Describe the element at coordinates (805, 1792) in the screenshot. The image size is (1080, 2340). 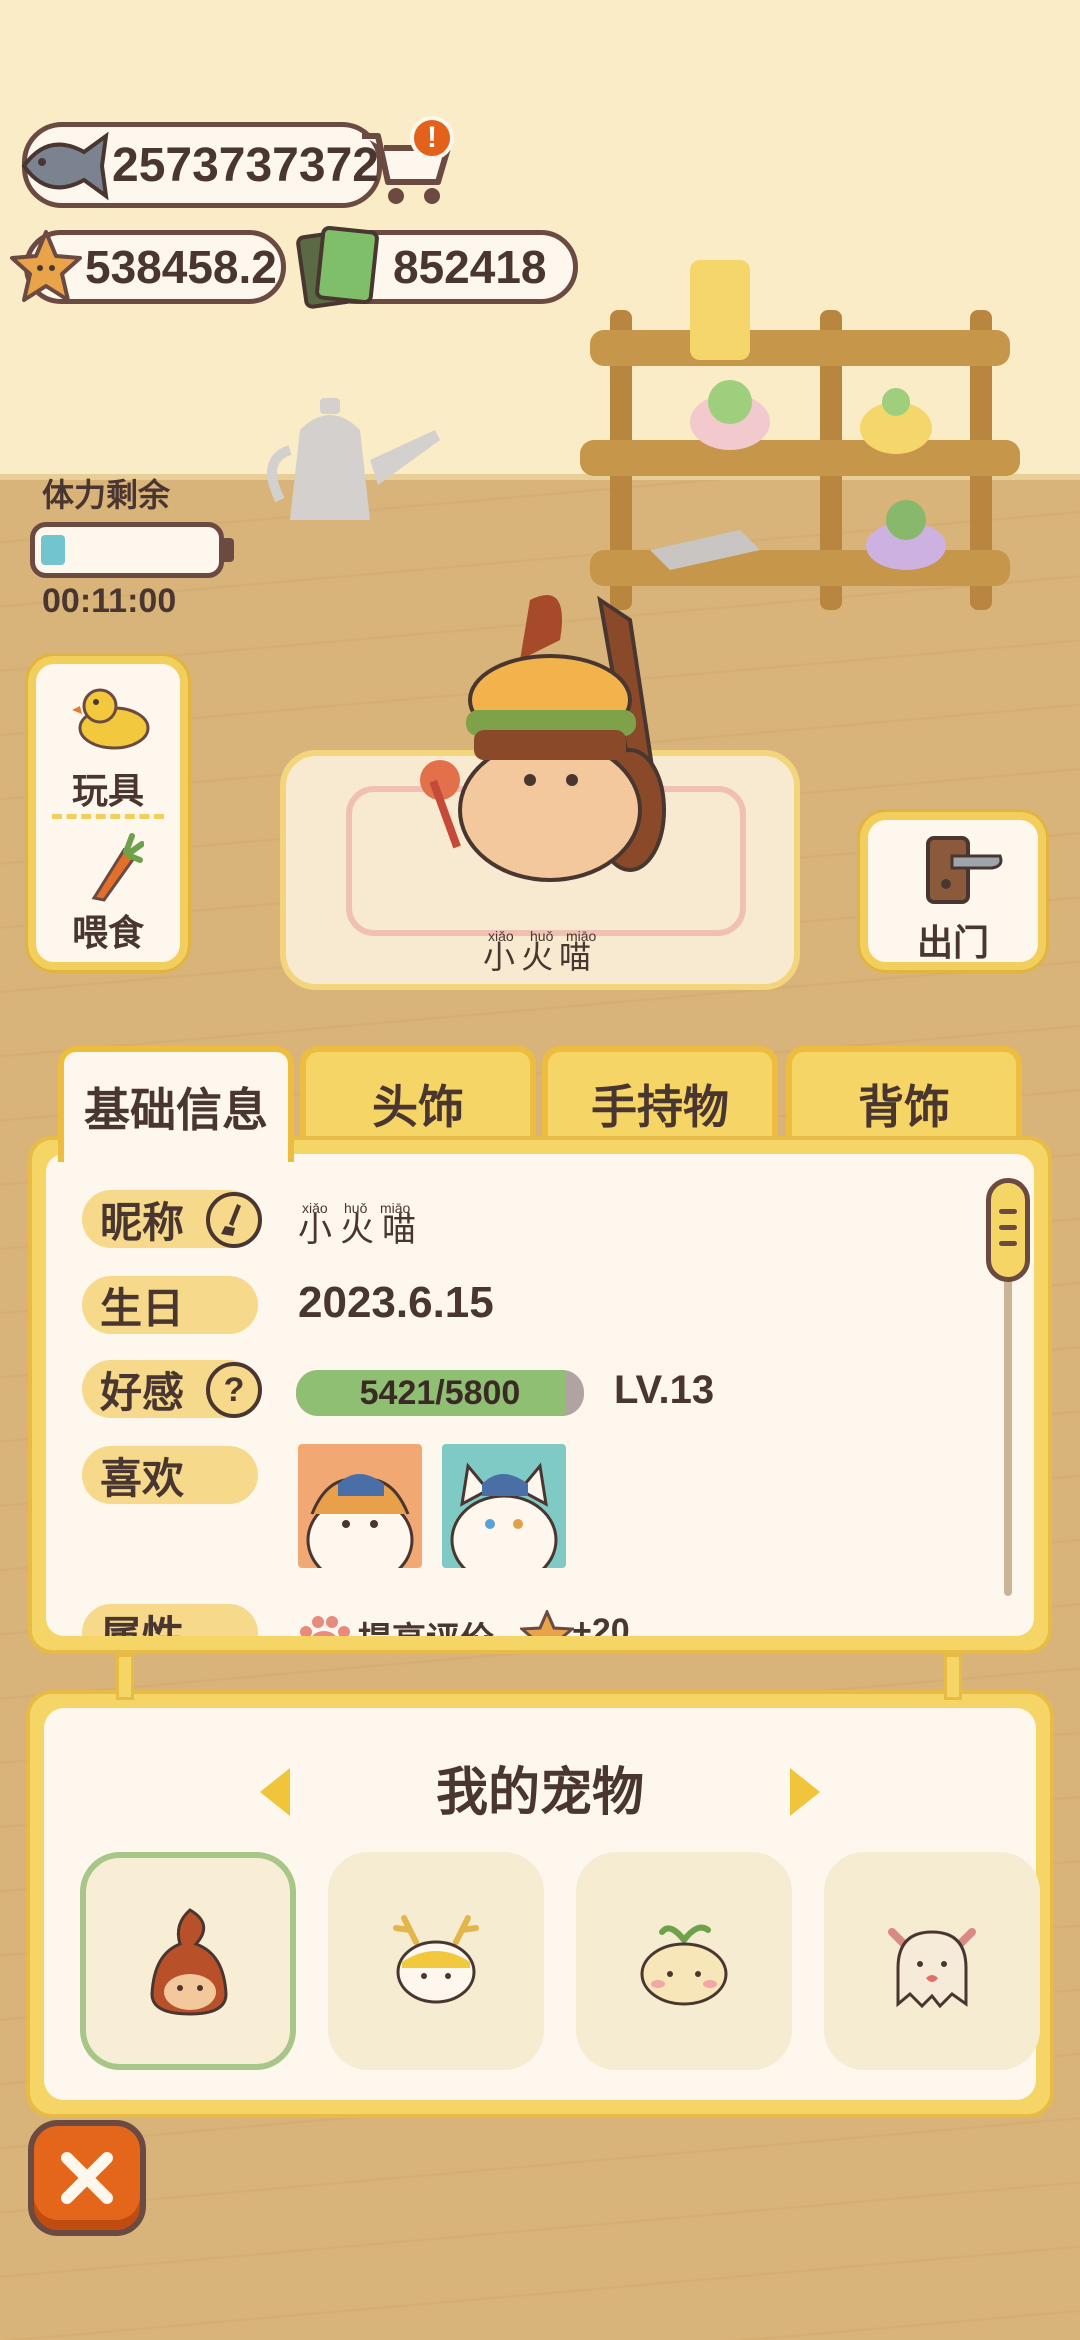
I see `next-page-arrow` at that location.